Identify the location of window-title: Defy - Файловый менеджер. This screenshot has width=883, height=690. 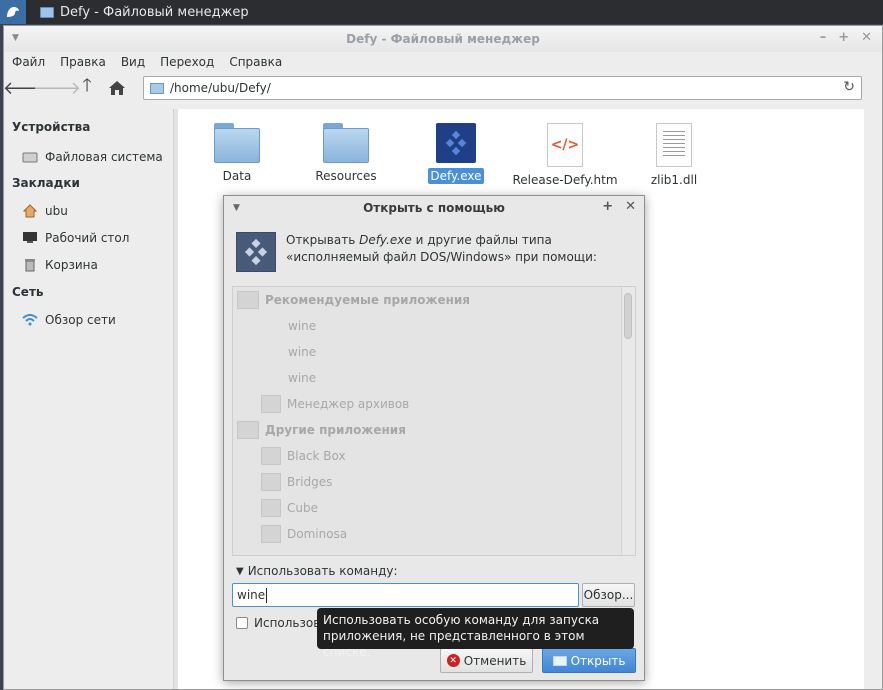
(443, 39).